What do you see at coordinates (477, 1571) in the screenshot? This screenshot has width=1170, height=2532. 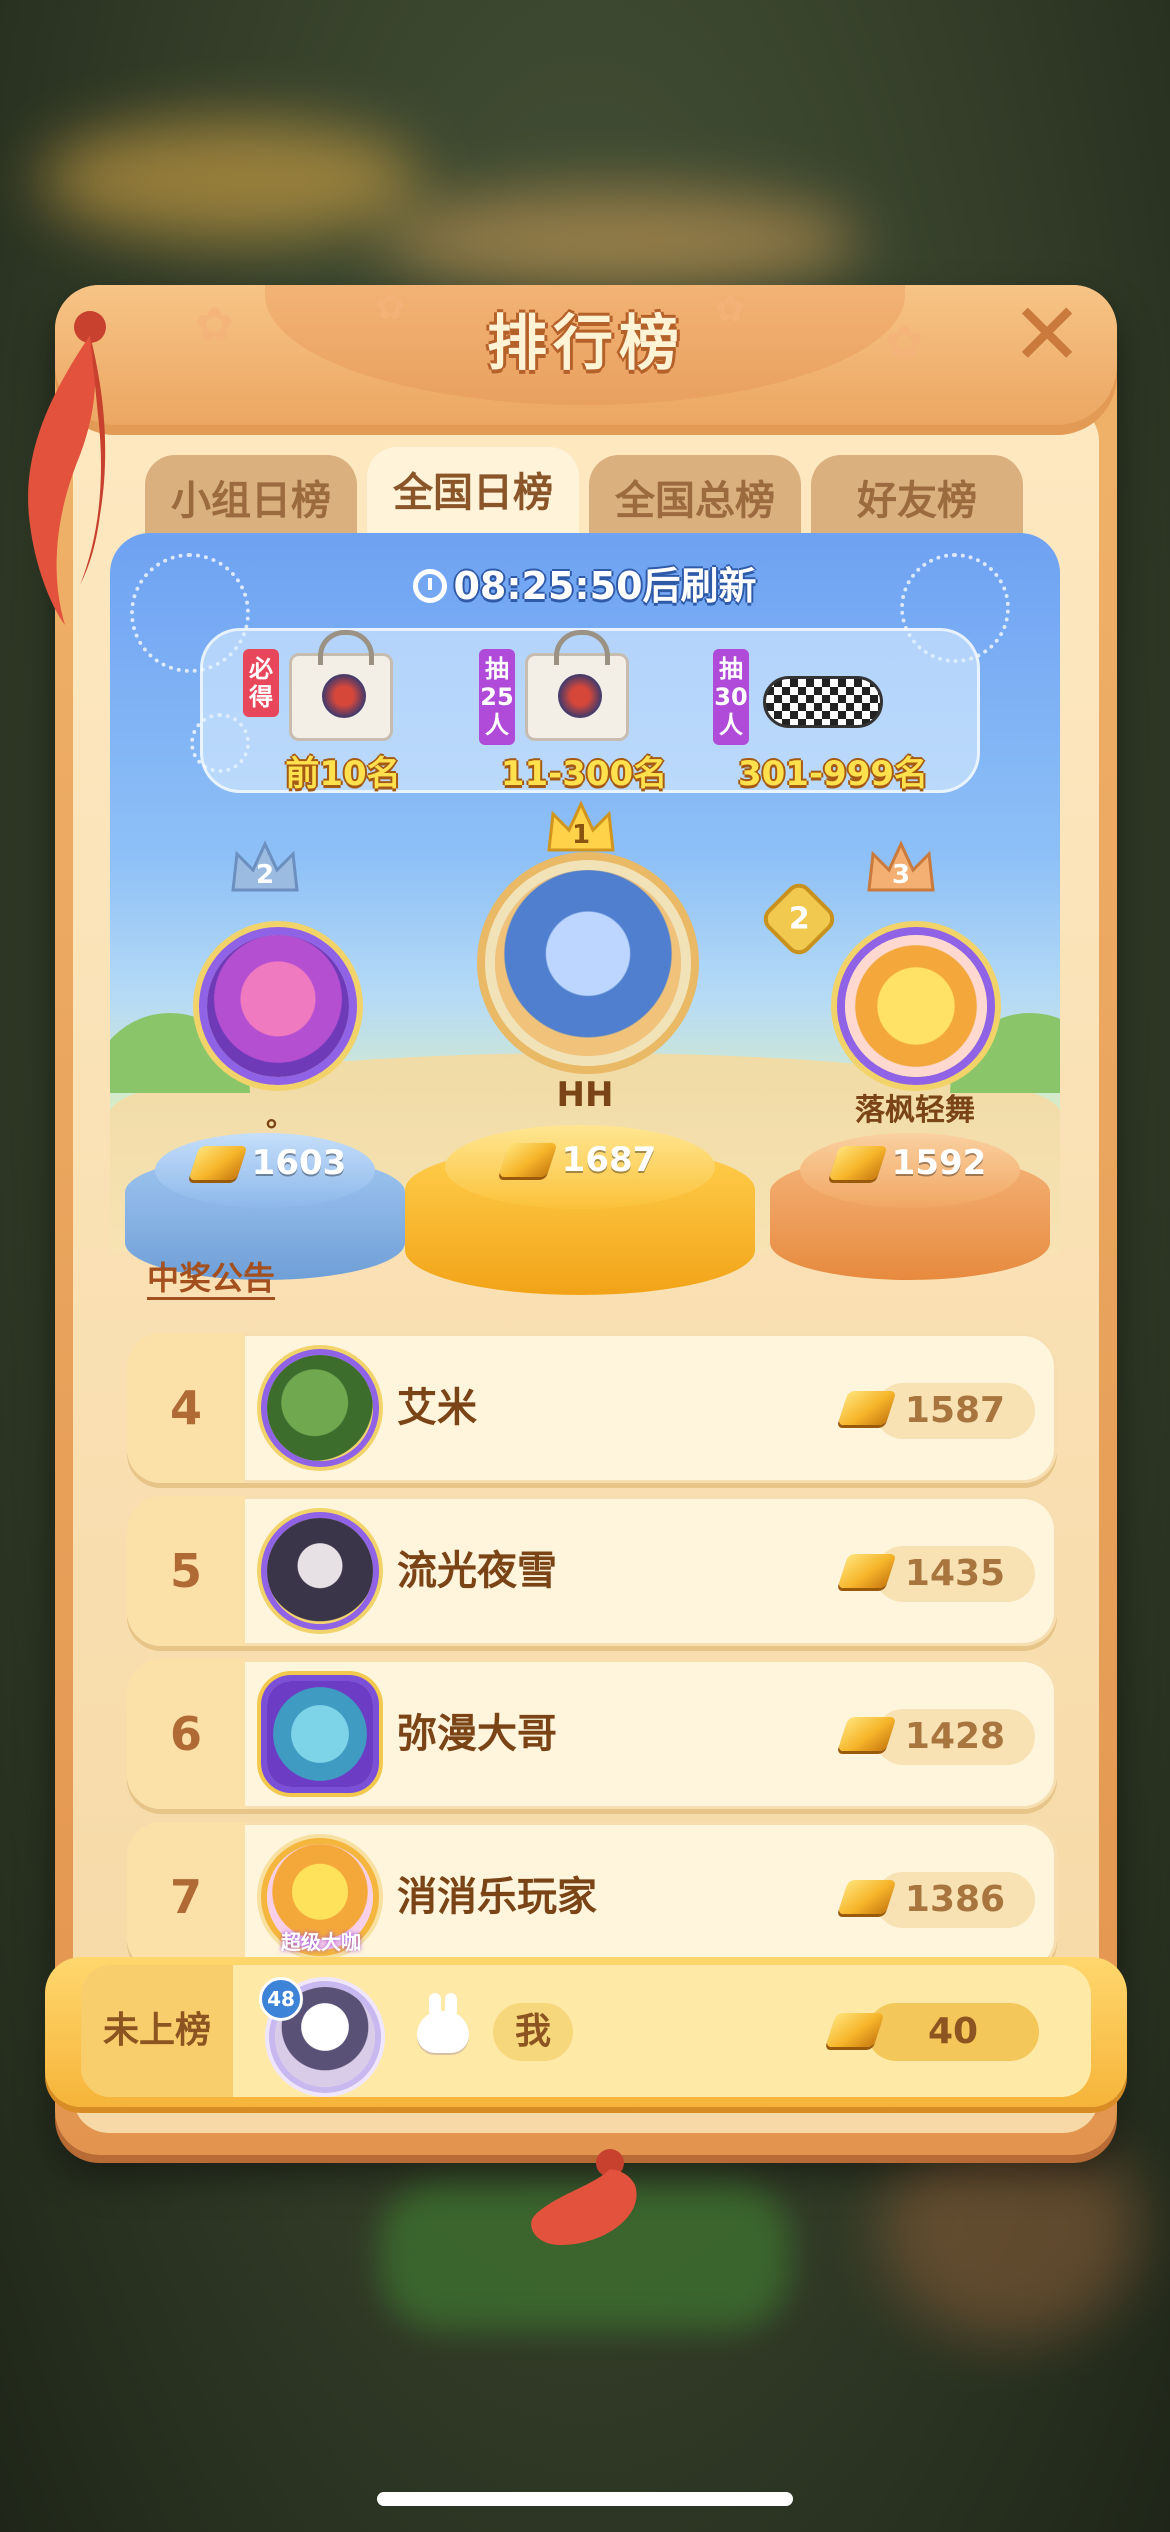 I see `player-name: 流光夜雪` at bounding box center [477, 1571].